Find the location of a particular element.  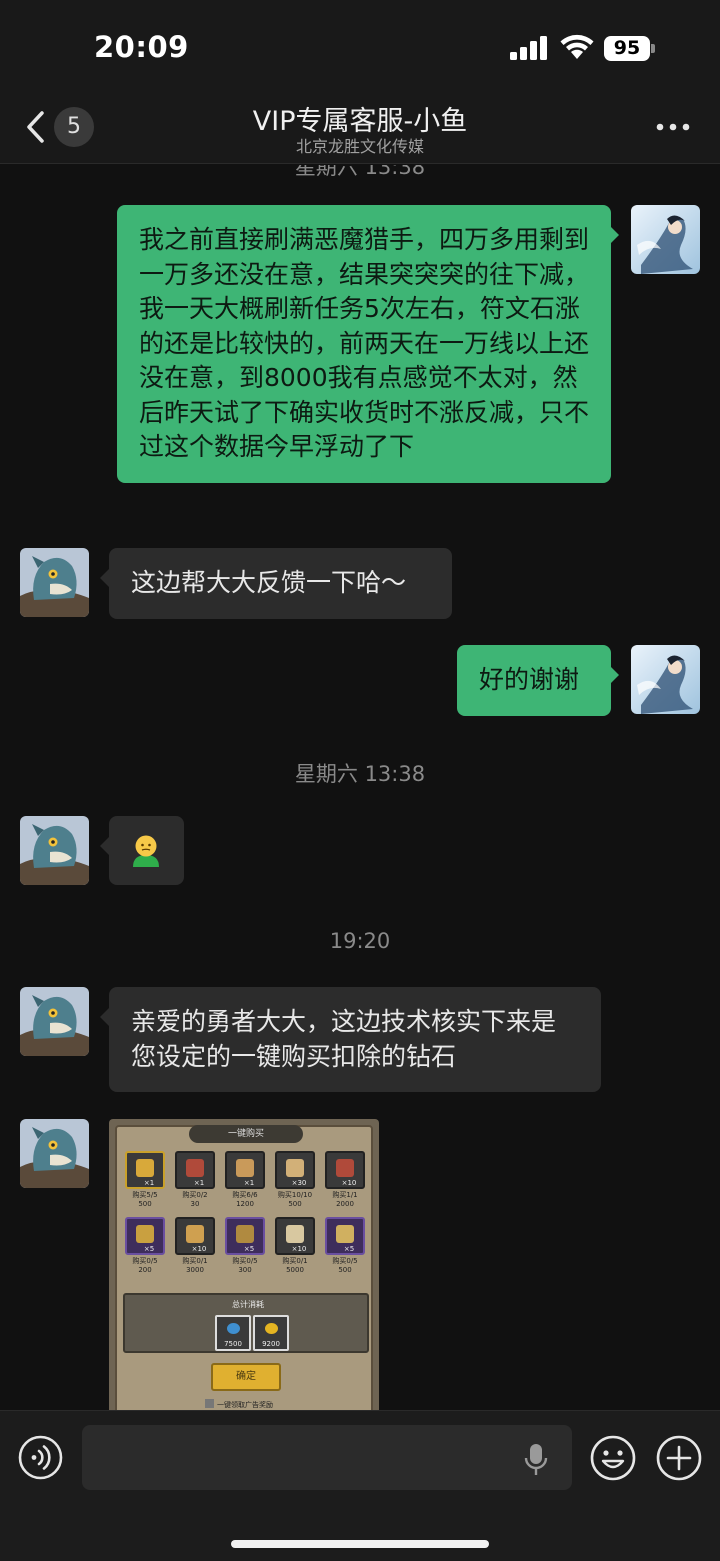

game-item: ×1 购买6/6 1200 is located at coordinates (245, 1181).